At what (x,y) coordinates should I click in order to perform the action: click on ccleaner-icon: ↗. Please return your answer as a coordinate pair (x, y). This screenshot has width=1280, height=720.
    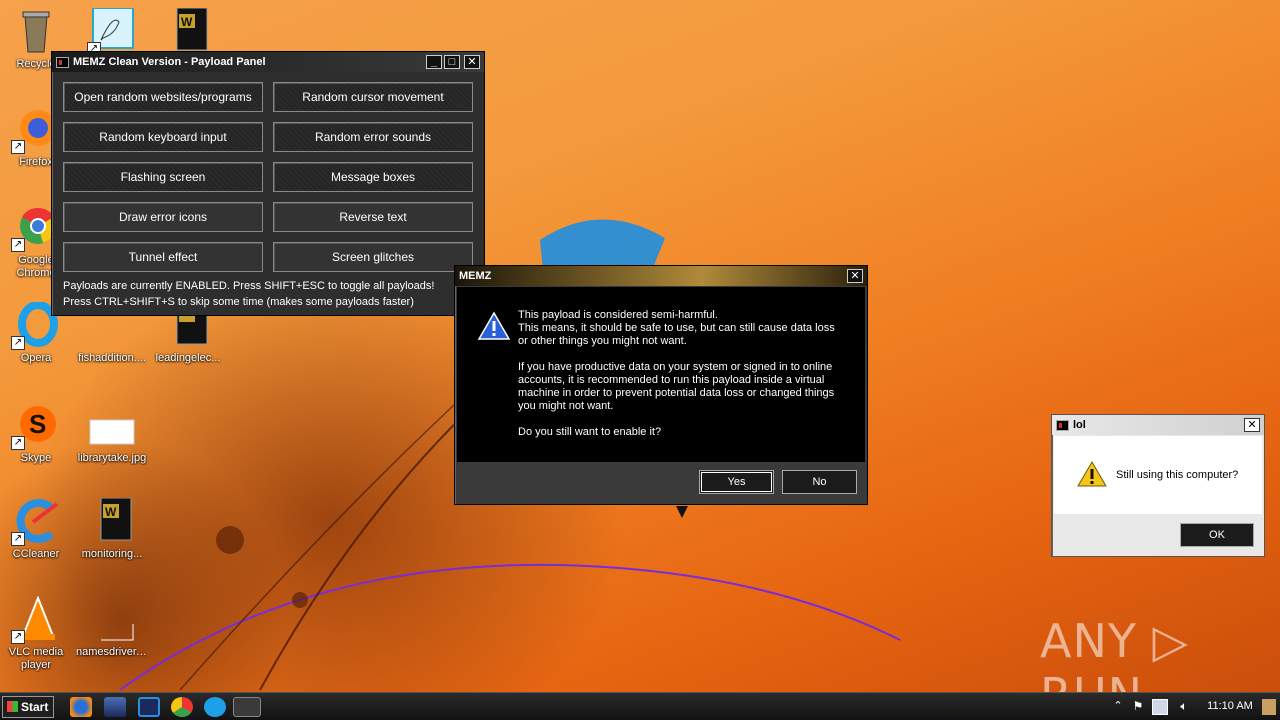
    Looking at the image, I should click on (35, 522).